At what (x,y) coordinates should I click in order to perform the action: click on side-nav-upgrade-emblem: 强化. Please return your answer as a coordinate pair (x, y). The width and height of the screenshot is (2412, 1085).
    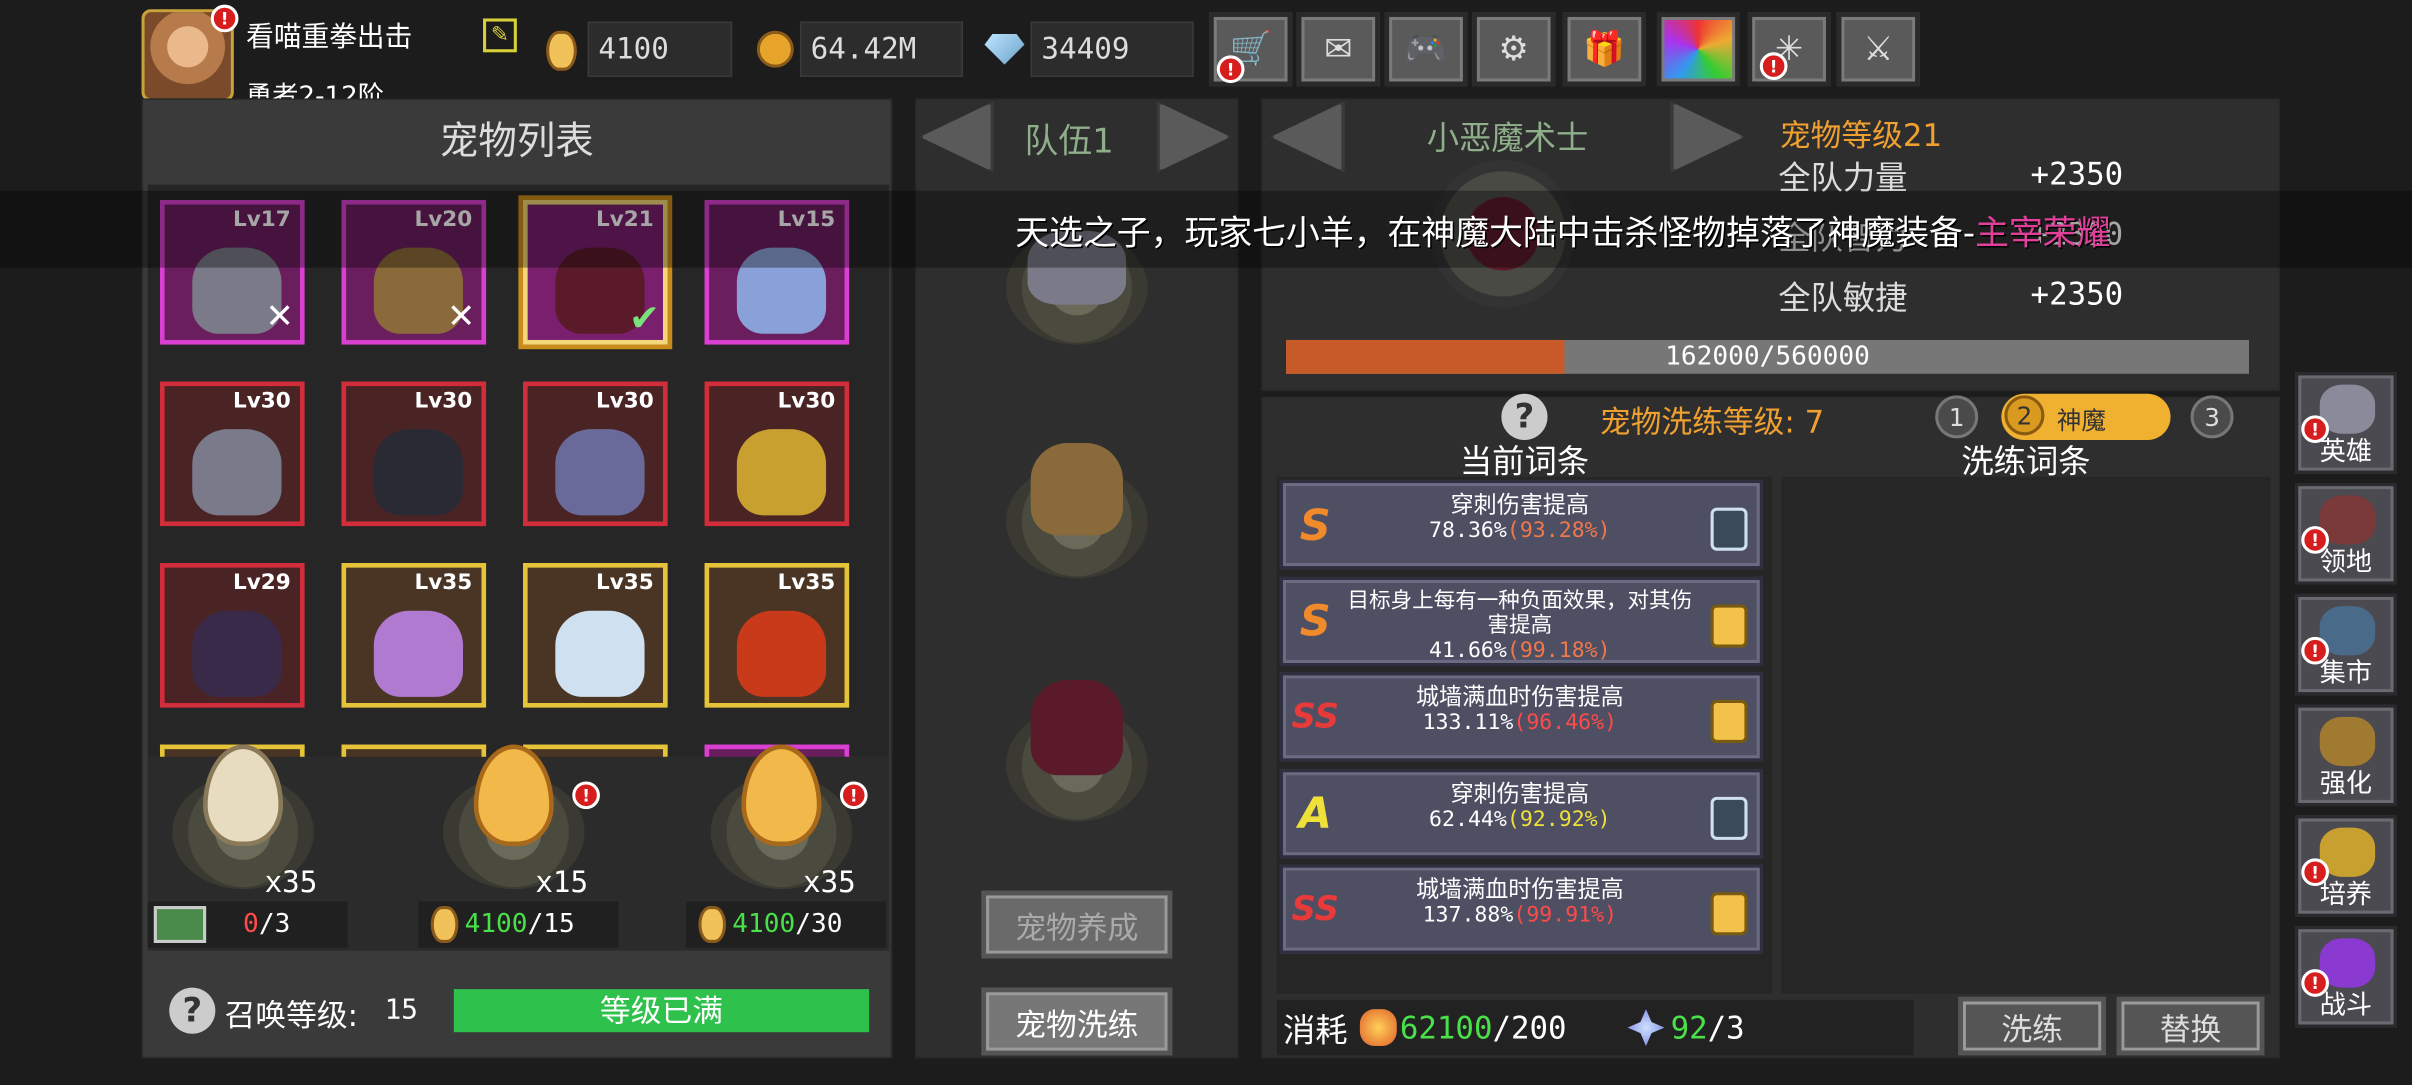
    Looking at the image, I should click on (2346, 755).